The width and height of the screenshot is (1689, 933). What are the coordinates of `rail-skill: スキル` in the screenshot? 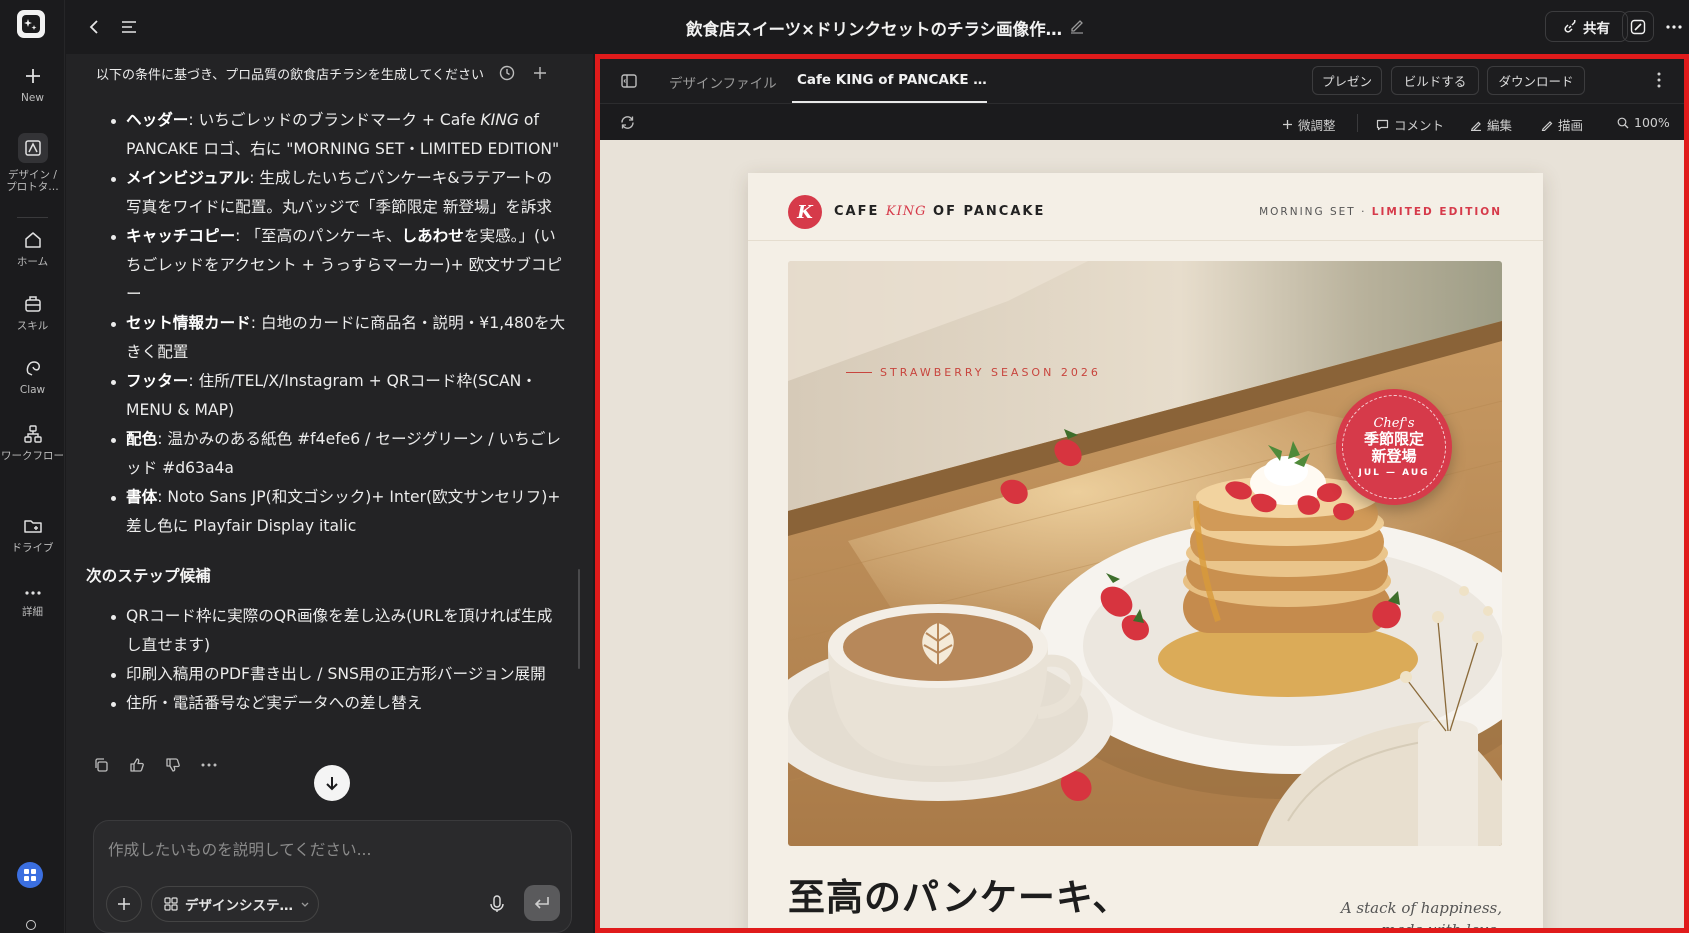 It's located at (32, 313).